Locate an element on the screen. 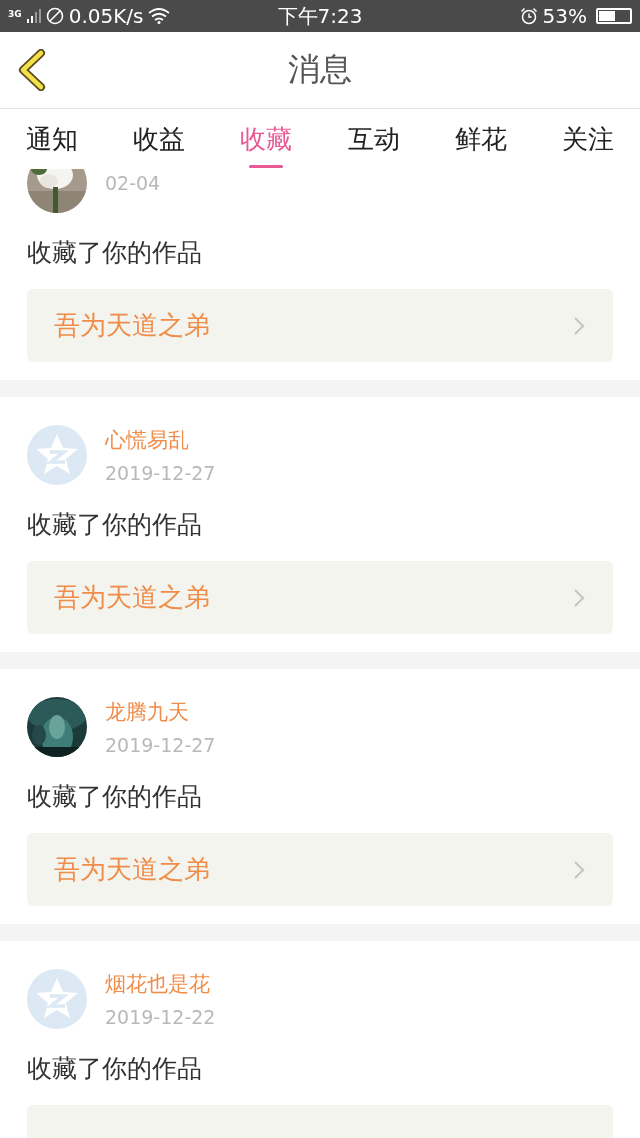 The width and height of the screenshot is (640, 1138). tab: 收藏 is located at coordinates (266, 139).